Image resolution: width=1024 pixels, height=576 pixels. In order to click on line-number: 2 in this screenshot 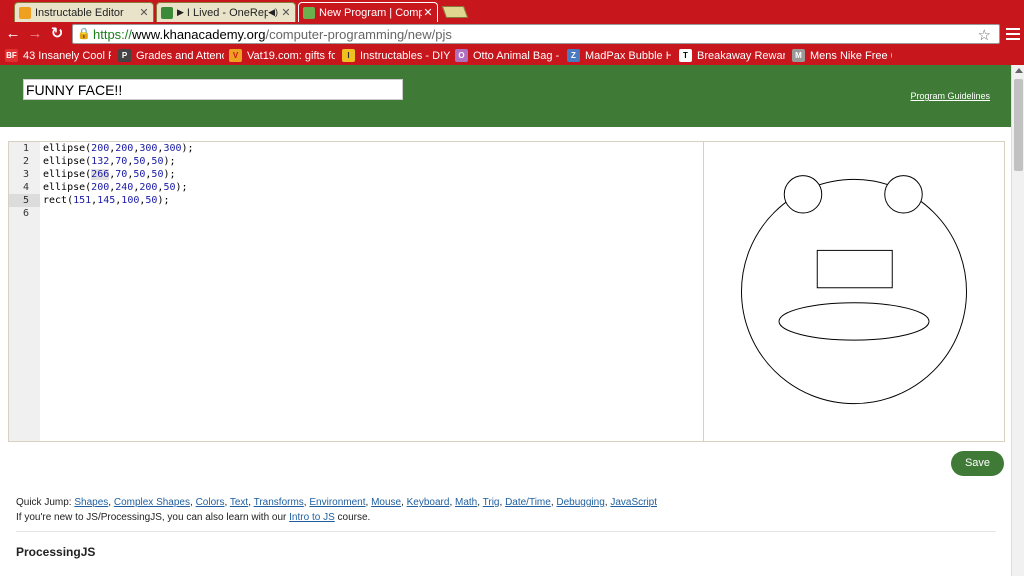, I will do `click(25, 161)`.